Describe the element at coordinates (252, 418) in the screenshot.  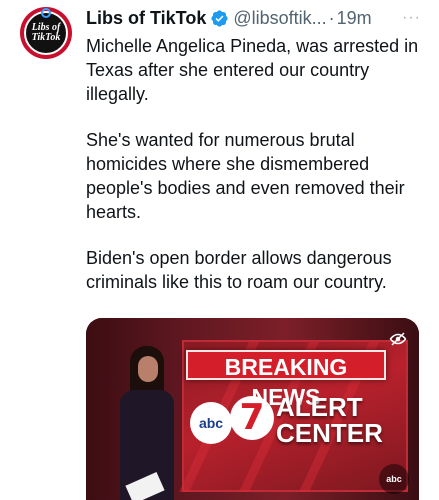
I see `channel-number: 7` at that location.